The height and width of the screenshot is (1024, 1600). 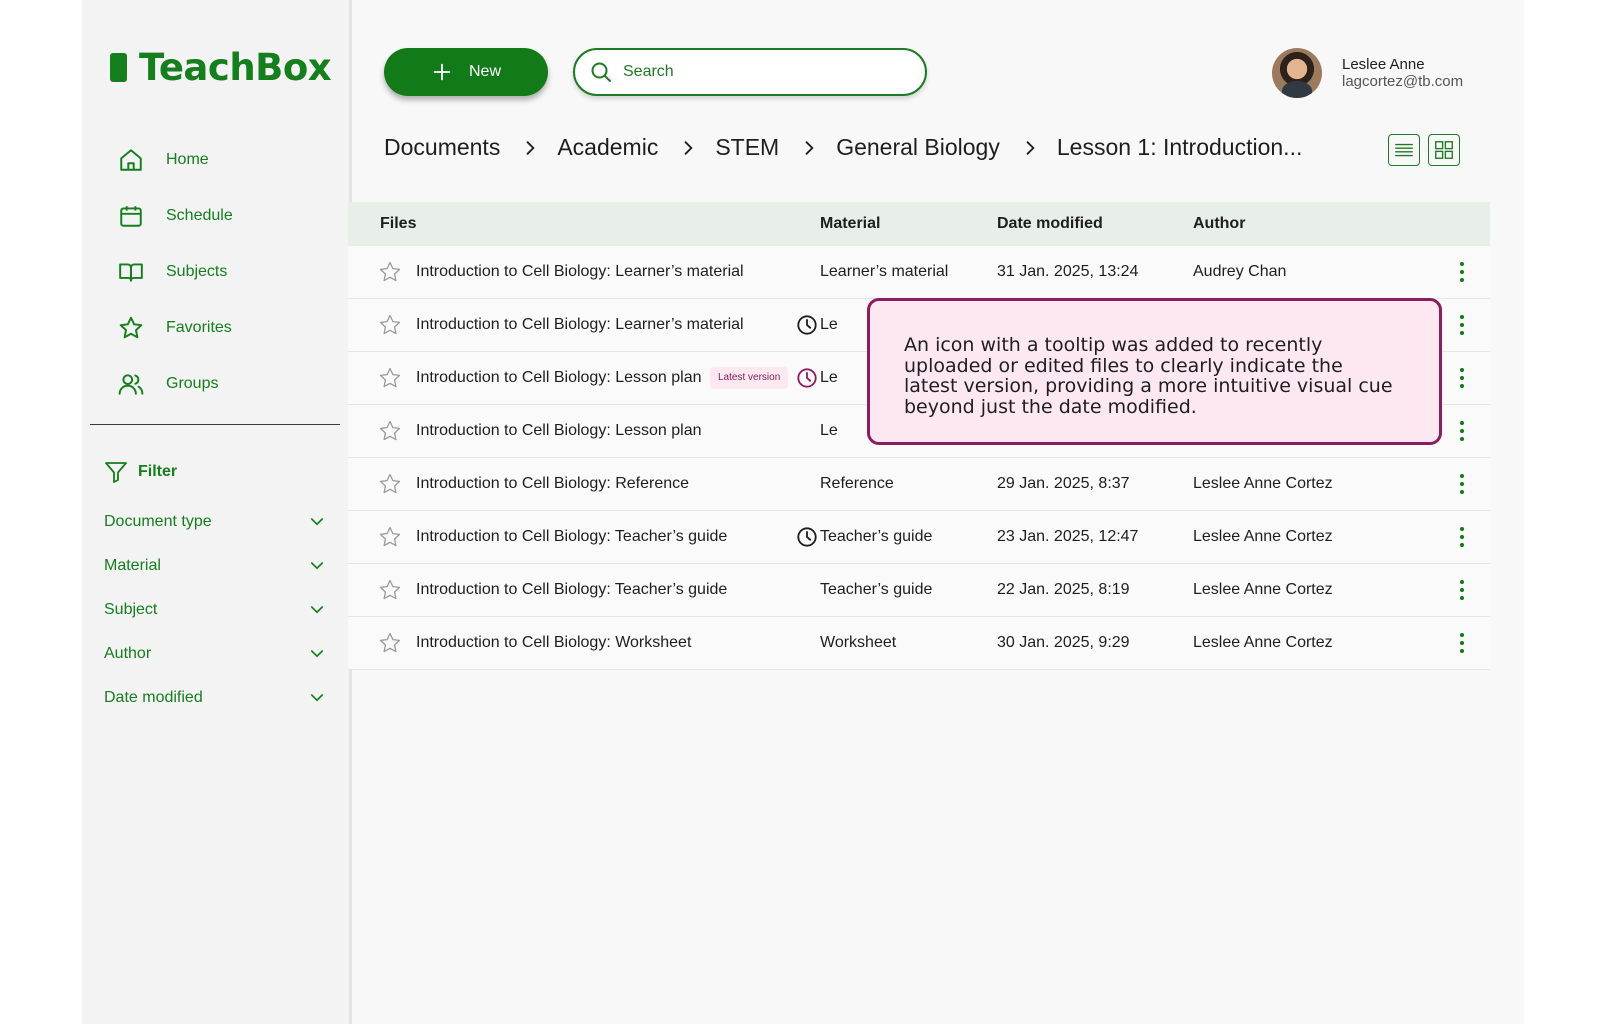 What do you see at coordinates (484, 71) in the screenshot?
I see `new-button-label: New` at bounding box center [484, 71].